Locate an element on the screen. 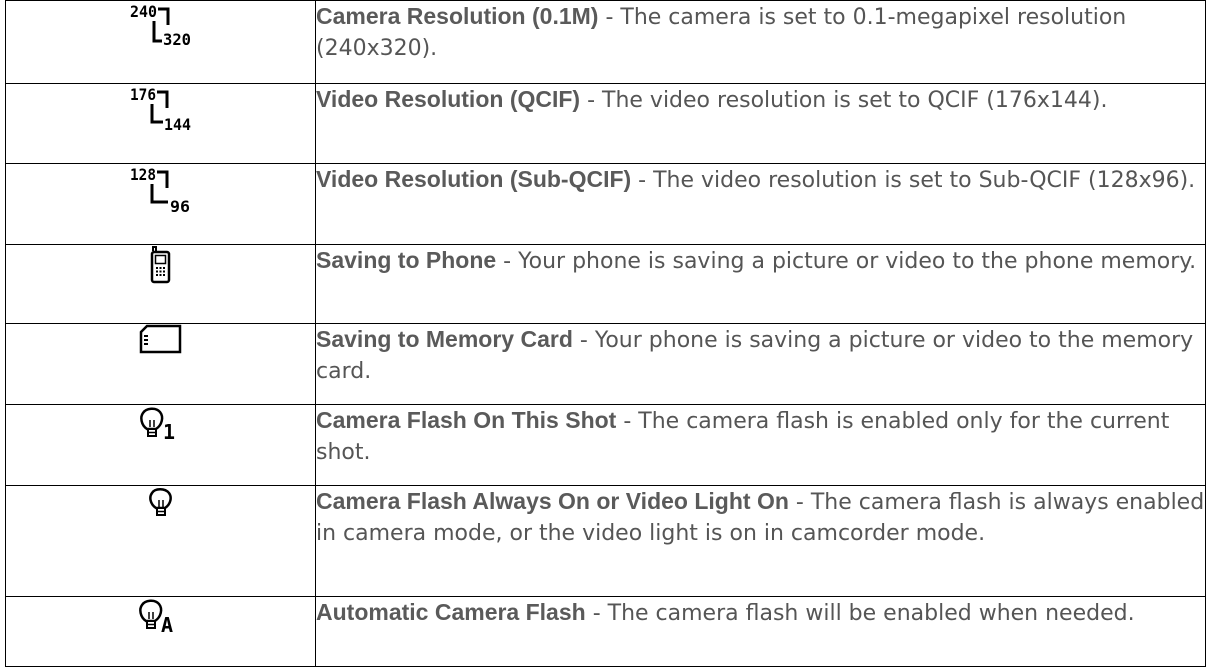  term: Camera Flash Always On or Video Light On is located at coordinates (552, 501).